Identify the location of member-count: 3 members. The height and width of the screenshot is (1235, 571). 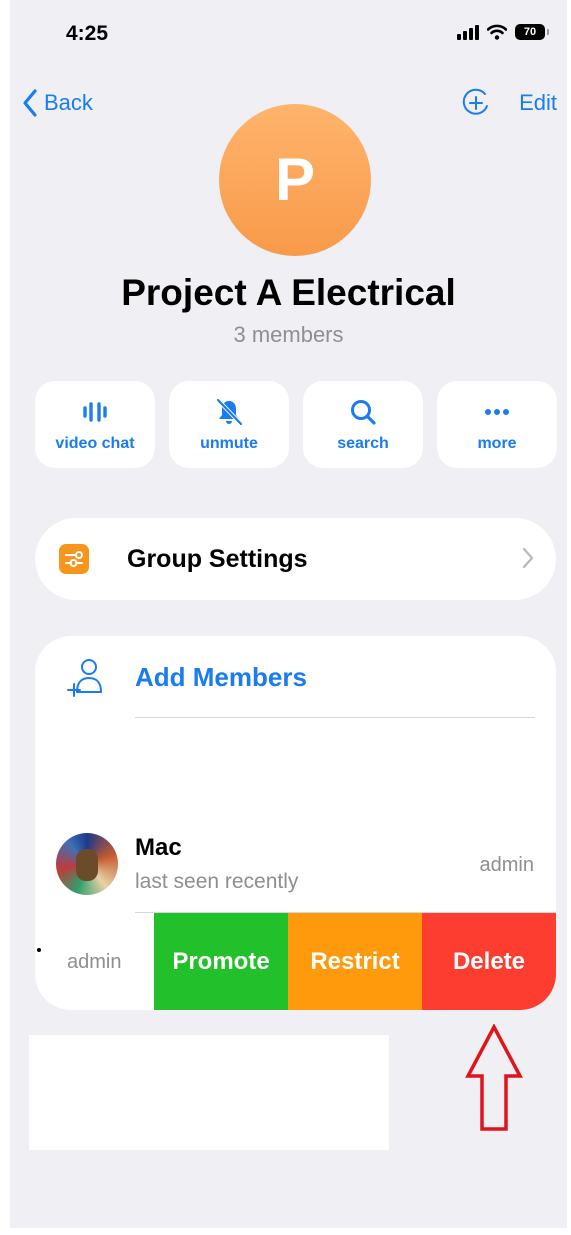
(288, 334).